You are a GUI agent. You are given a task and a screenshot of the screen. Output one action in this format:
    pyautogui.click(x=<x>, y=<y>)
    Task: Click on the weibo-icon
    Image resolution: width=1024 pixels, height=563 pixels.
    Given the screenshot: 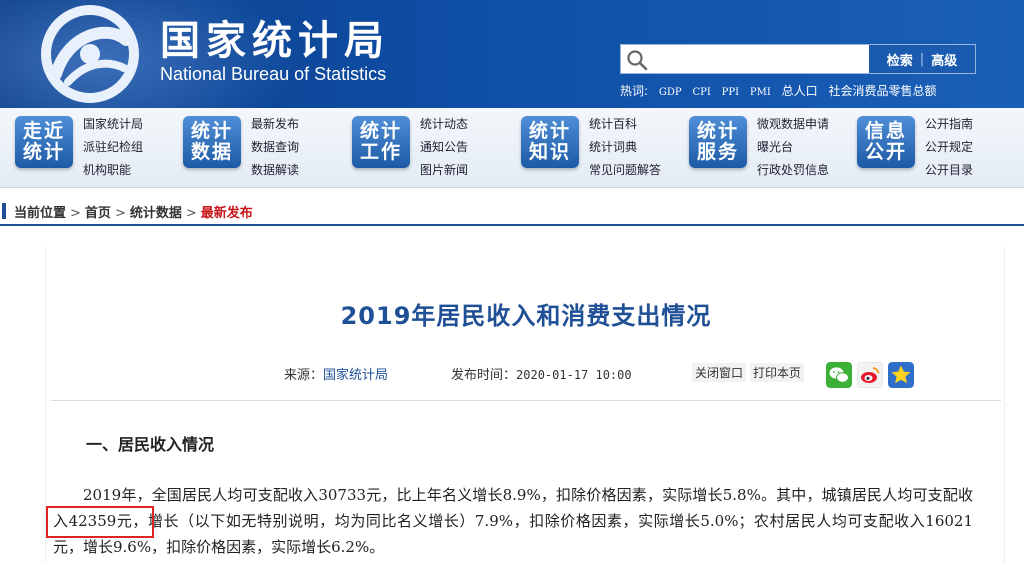 What is the action you would take?
    pyautogui.click(x=870, y=375)
    